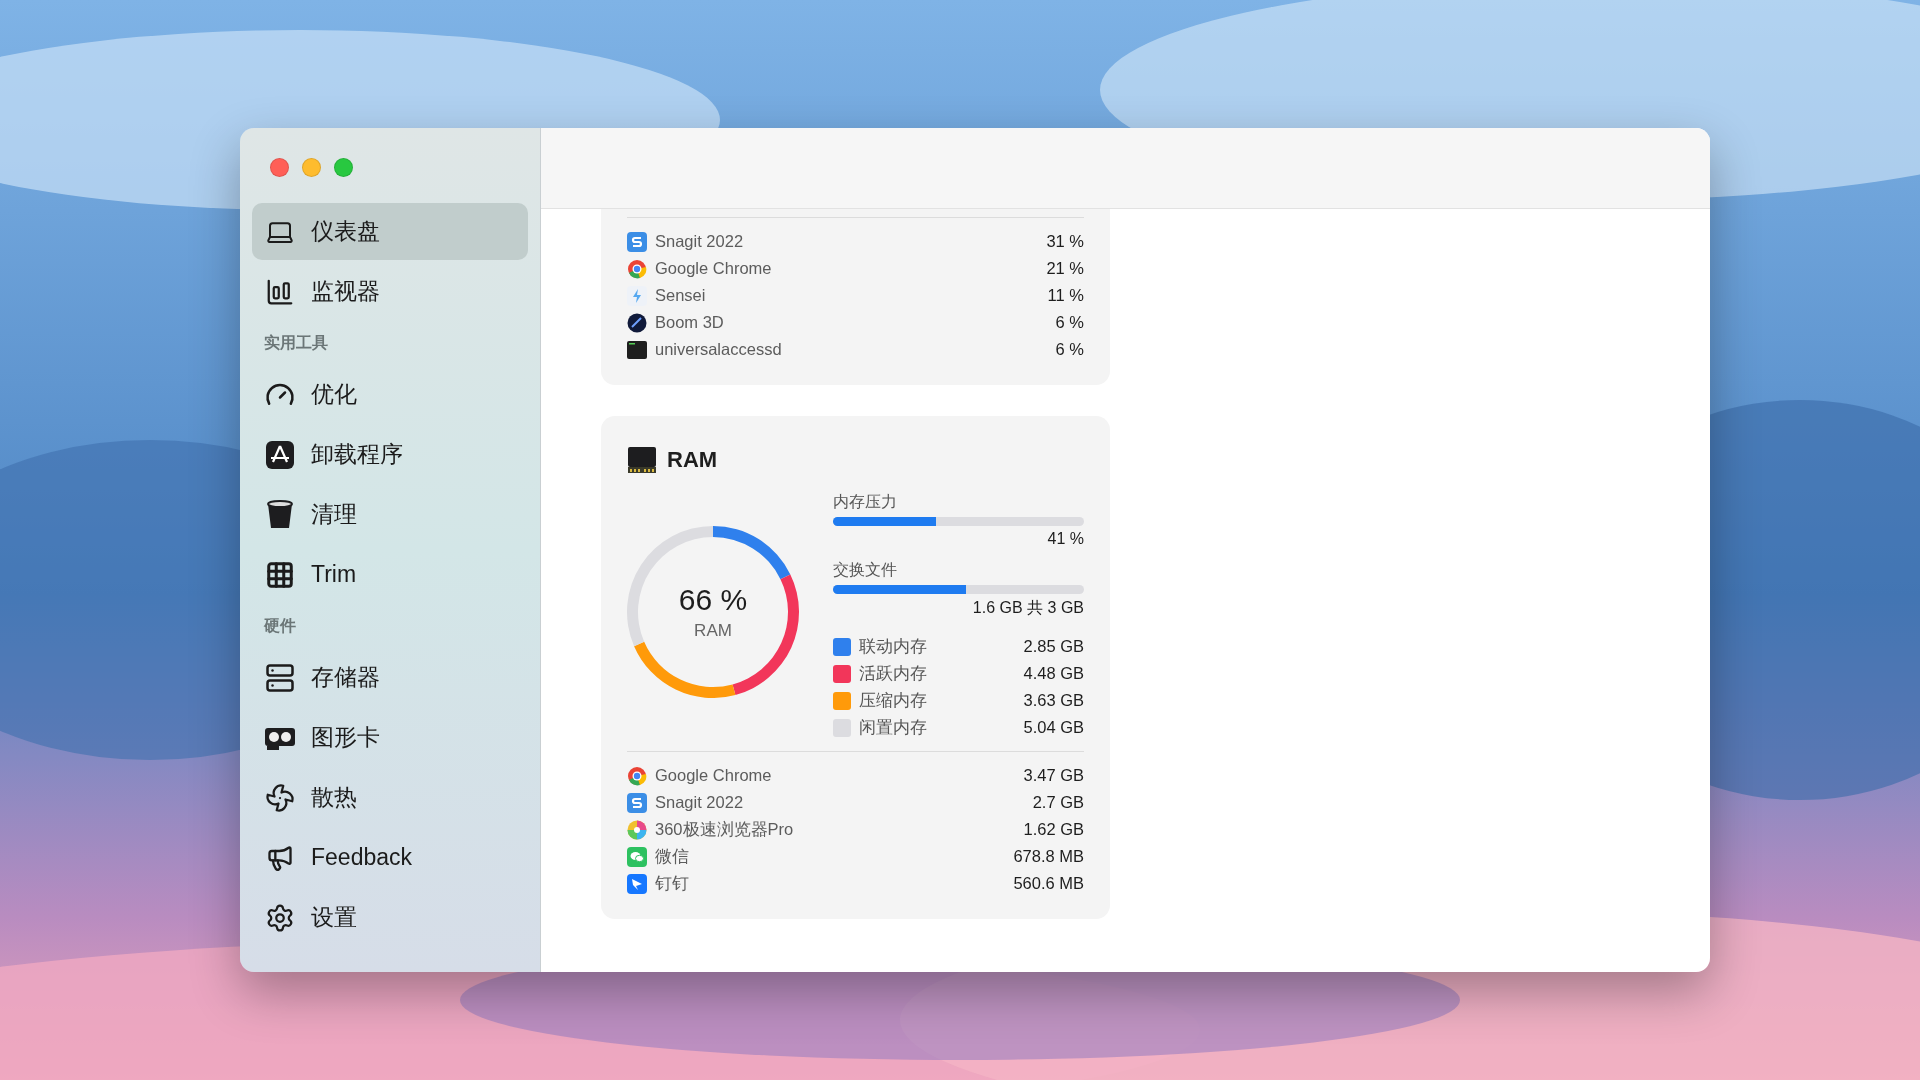 This screenshot has width=1920, height=1080. Describe the element at coordinates (390, 514) in the screenshot. I see `sidebar-item: 清理` at that location.